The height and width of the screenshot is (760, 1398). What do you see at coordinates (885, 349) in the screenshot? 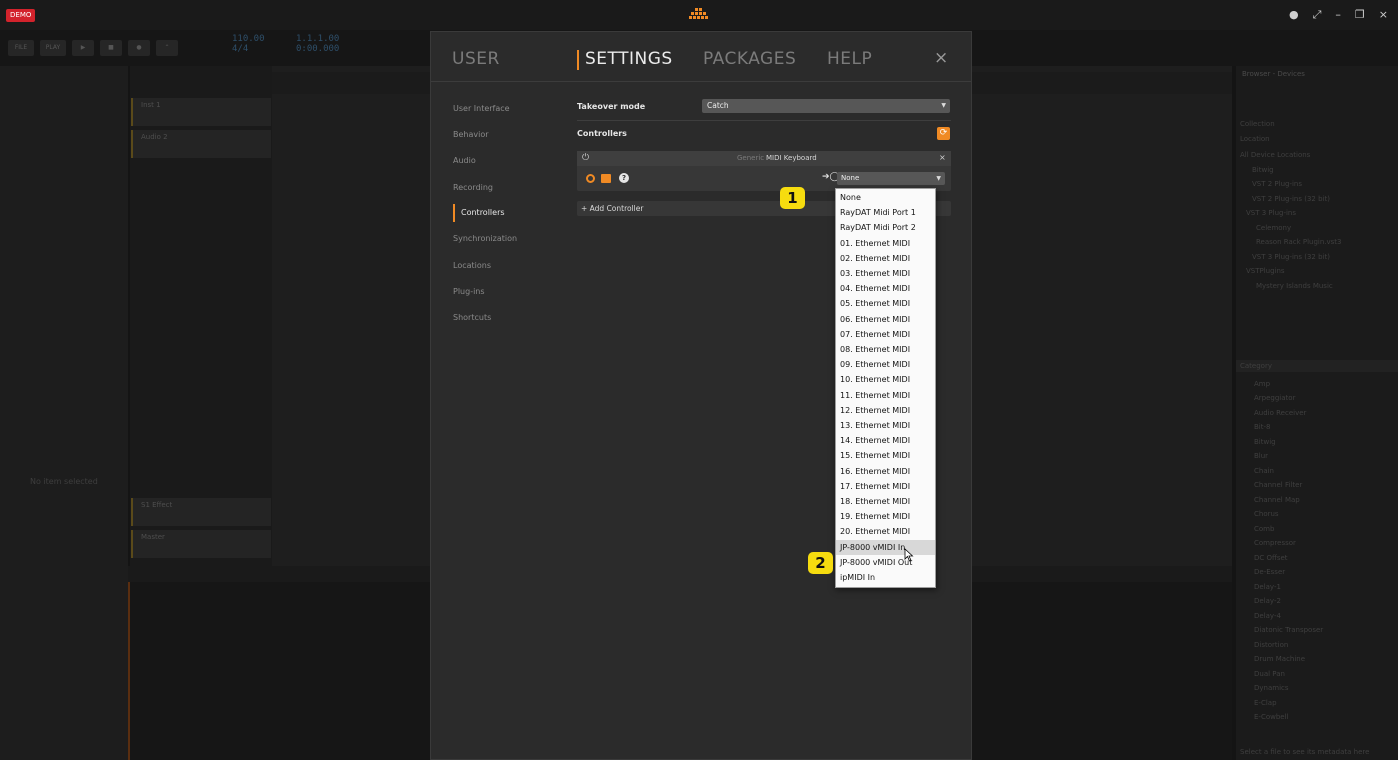
I see `dropdown-option: 08. Ethernet MIDI` at bounding box center [885, 349].